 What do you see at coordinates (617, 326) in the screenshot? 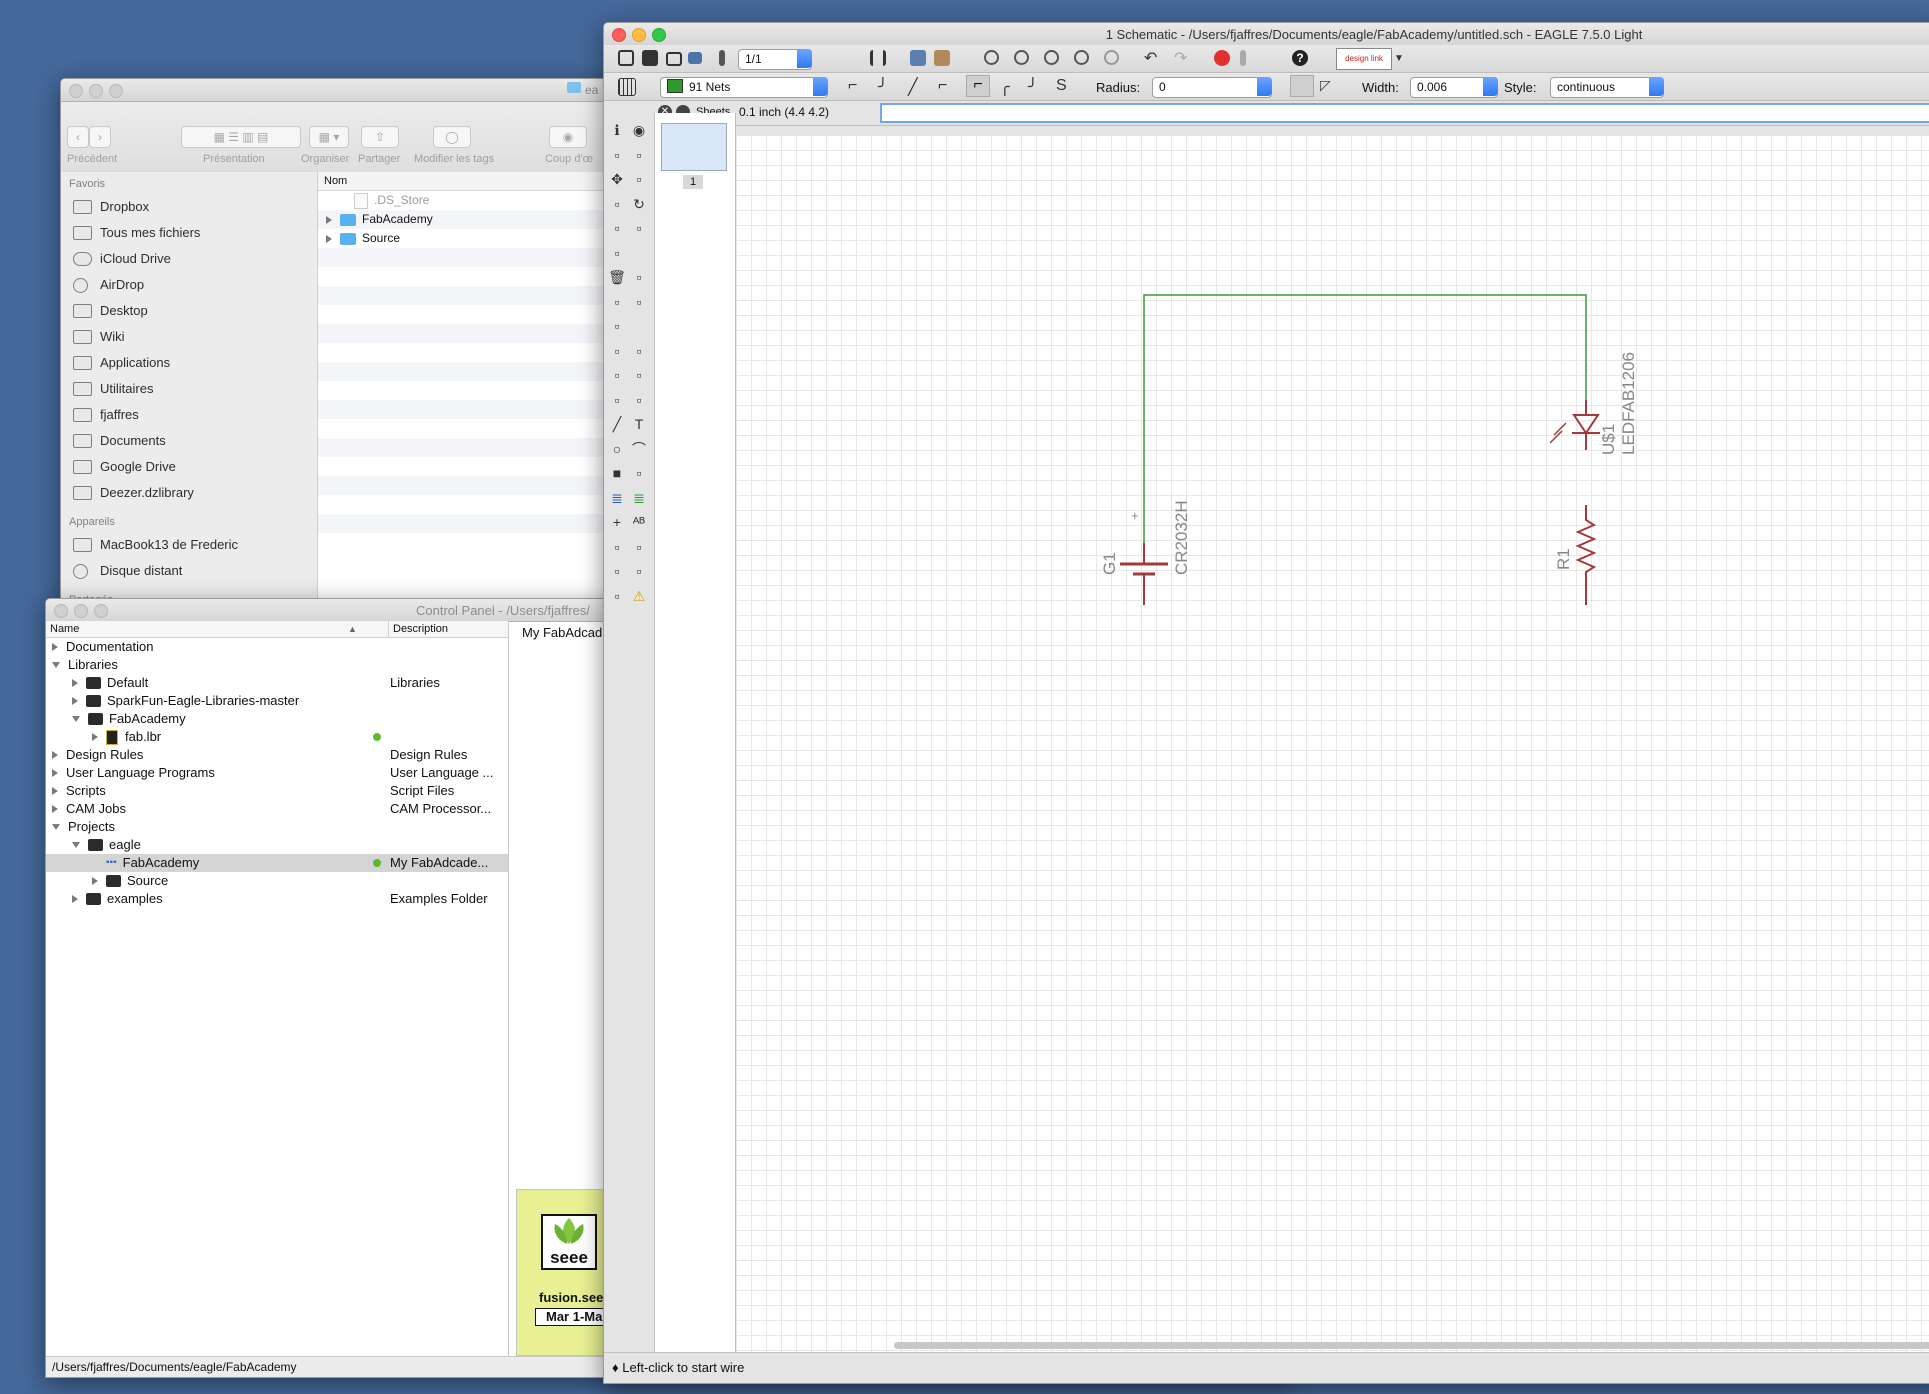
I see `gateswap-icon: ▫` at bounding box center [617, 326].